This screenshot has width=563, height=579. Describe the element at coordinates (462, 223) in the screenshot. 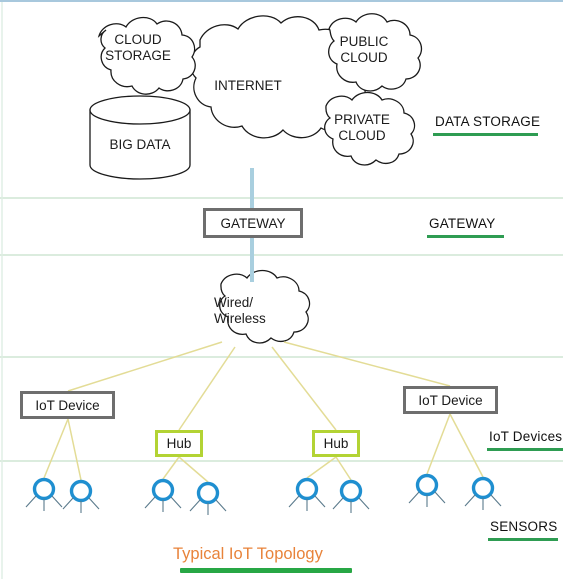

I see `layer-label-gateway: GATEWAY` at that location.